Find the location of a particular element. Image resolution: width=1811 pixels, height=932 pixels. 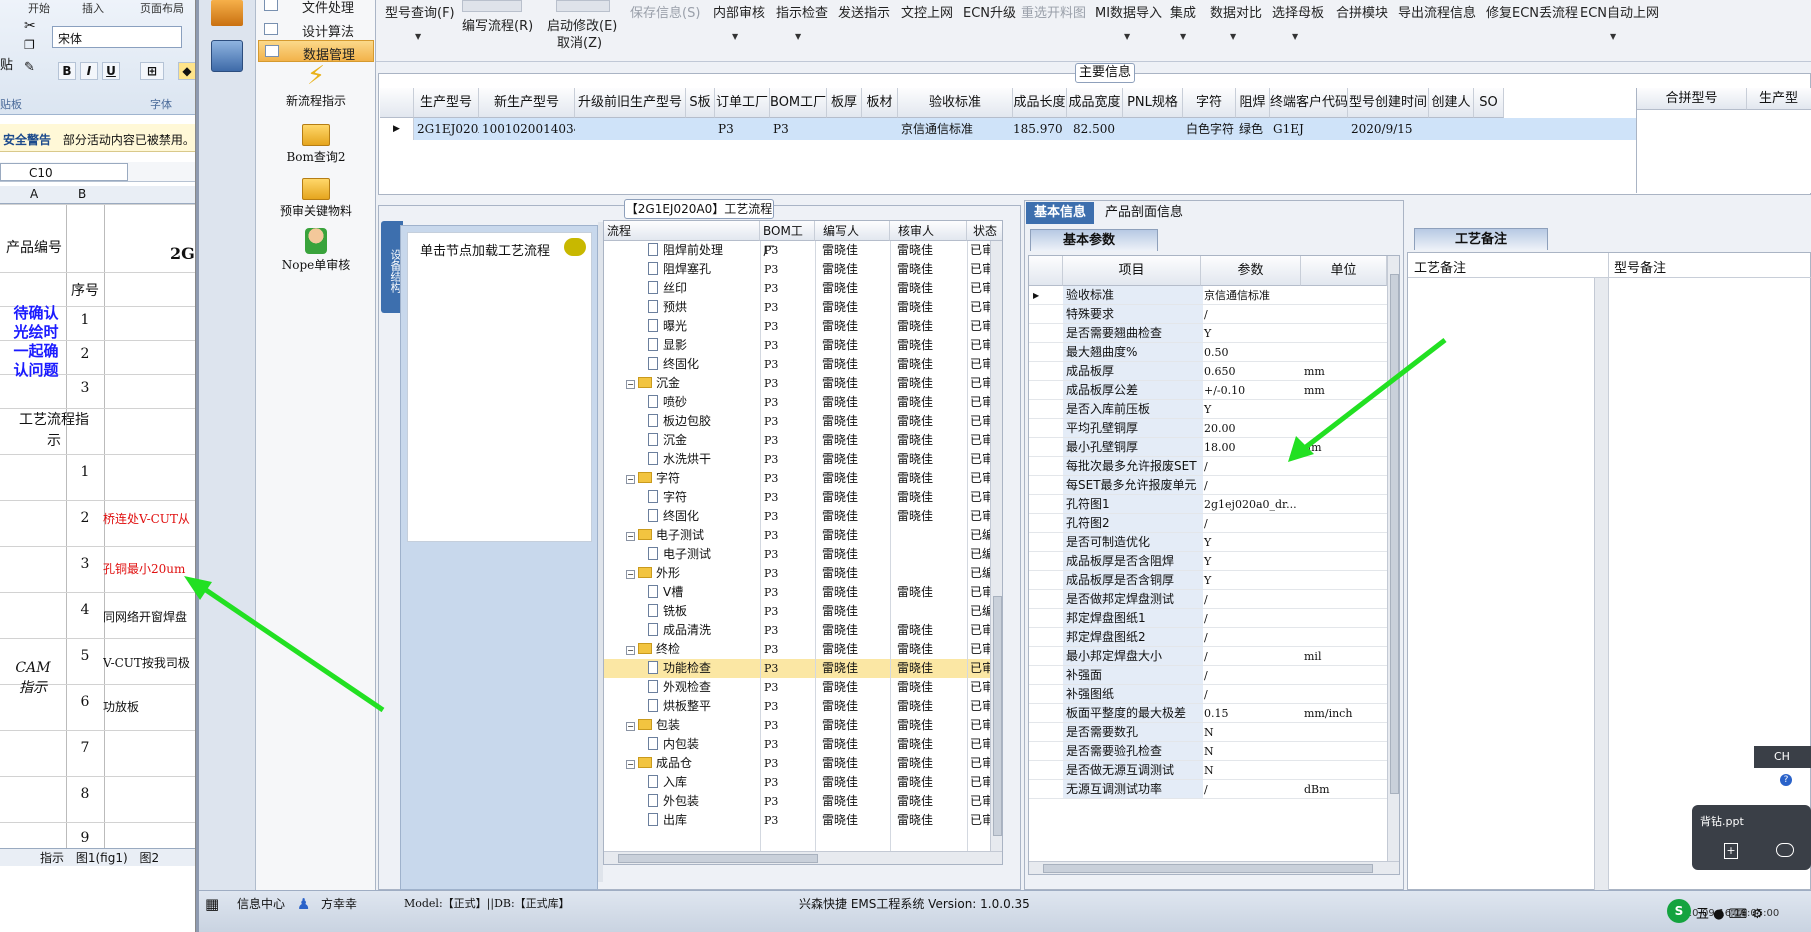

new-file-icon: + is located at coordinates (1731, 851).